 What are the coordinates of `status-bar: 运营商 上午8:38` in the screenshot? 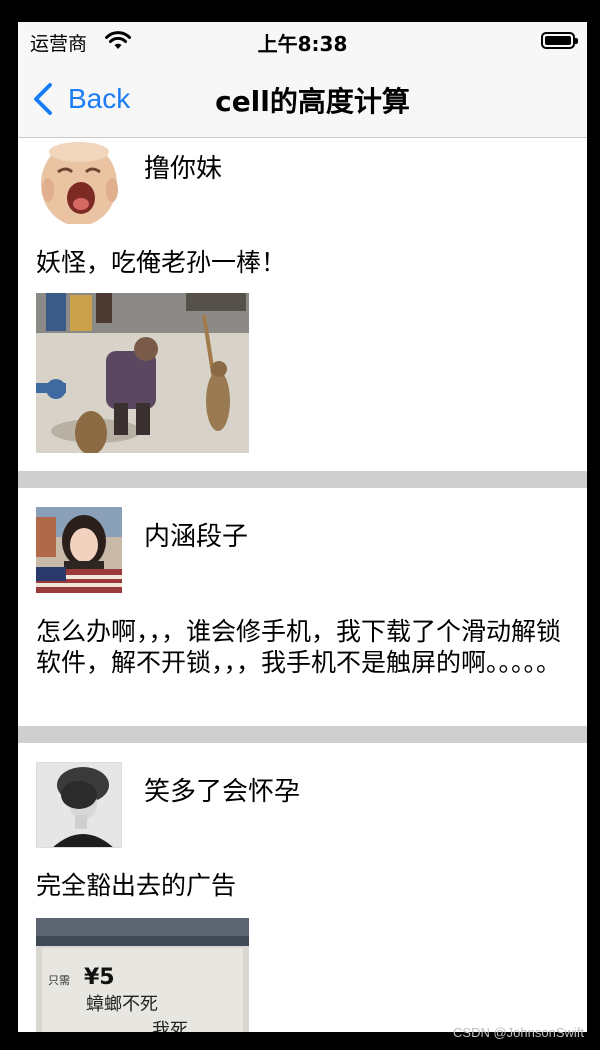 It's located at (302, 42).